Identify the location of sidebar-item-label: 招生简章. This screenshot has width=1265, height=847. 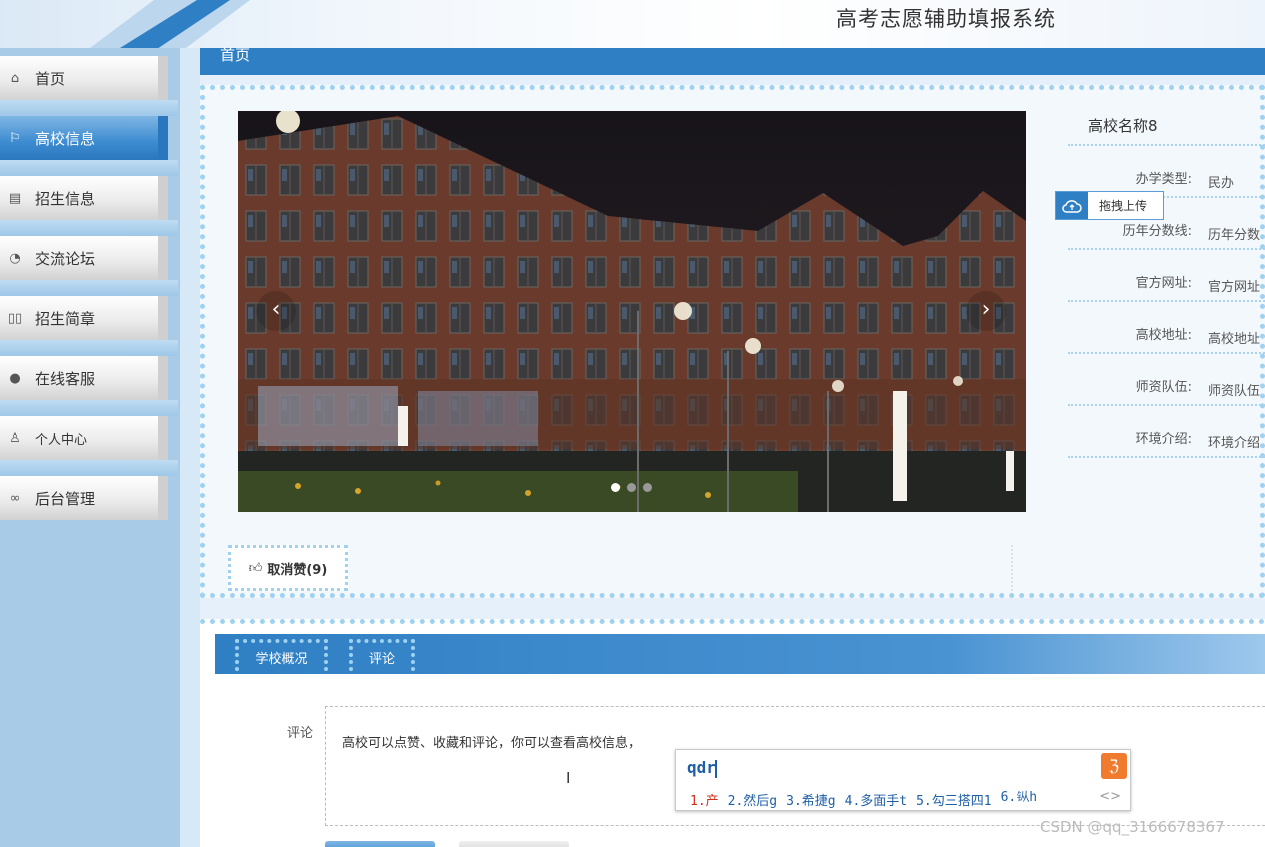
(65, 318).